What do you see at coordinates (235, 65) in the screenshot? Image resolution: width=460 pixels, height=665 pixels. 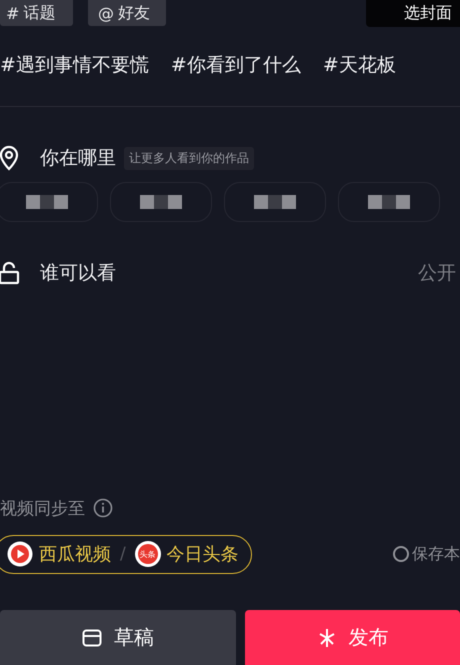 I see `hashtag: #你看到了什么` at bounding box center [235, 65].